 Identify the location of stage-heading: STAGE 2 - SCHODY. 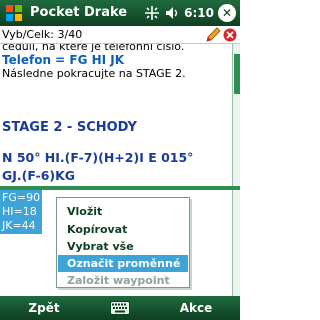
(69, 127).